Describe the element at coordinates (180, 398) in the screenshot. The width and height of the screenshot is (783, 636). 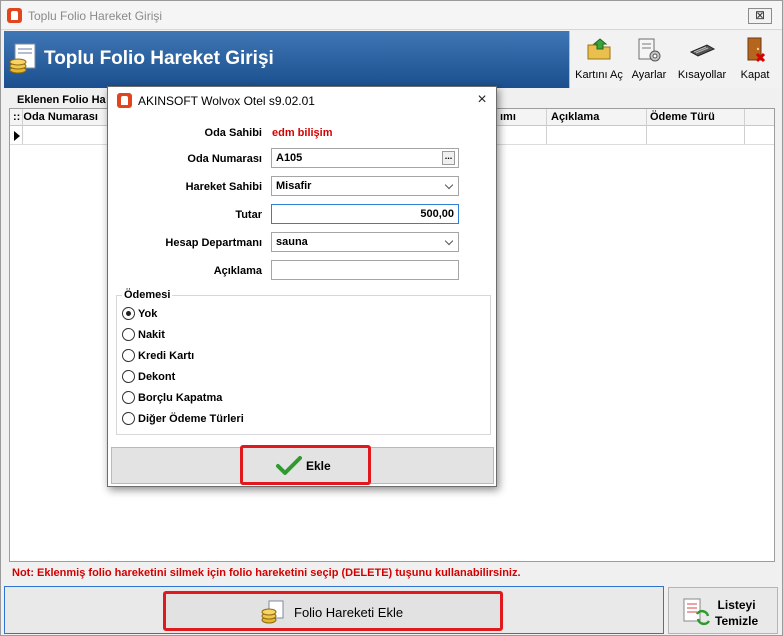
I see `payment-option-label: Borçlu Kapatma` at that location.